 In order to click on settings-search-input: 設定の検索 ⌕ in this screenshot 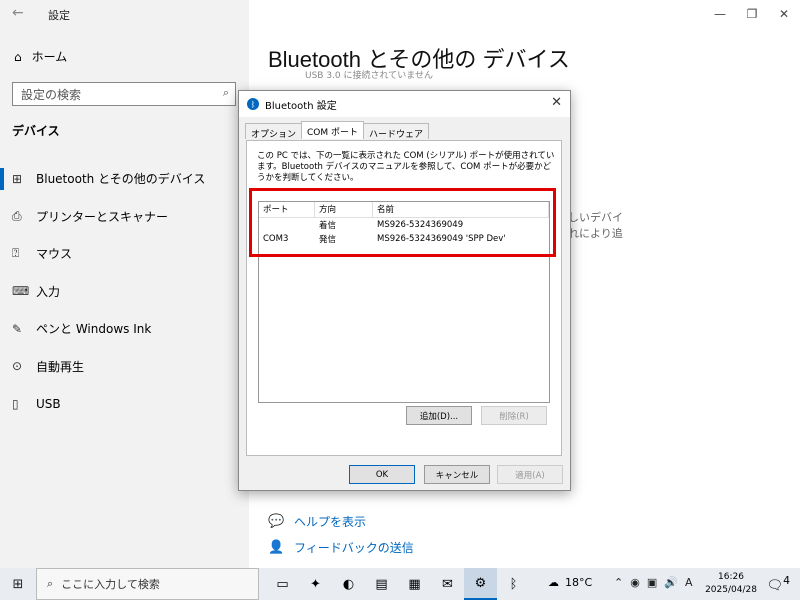, I will do `click(124, 94)`.